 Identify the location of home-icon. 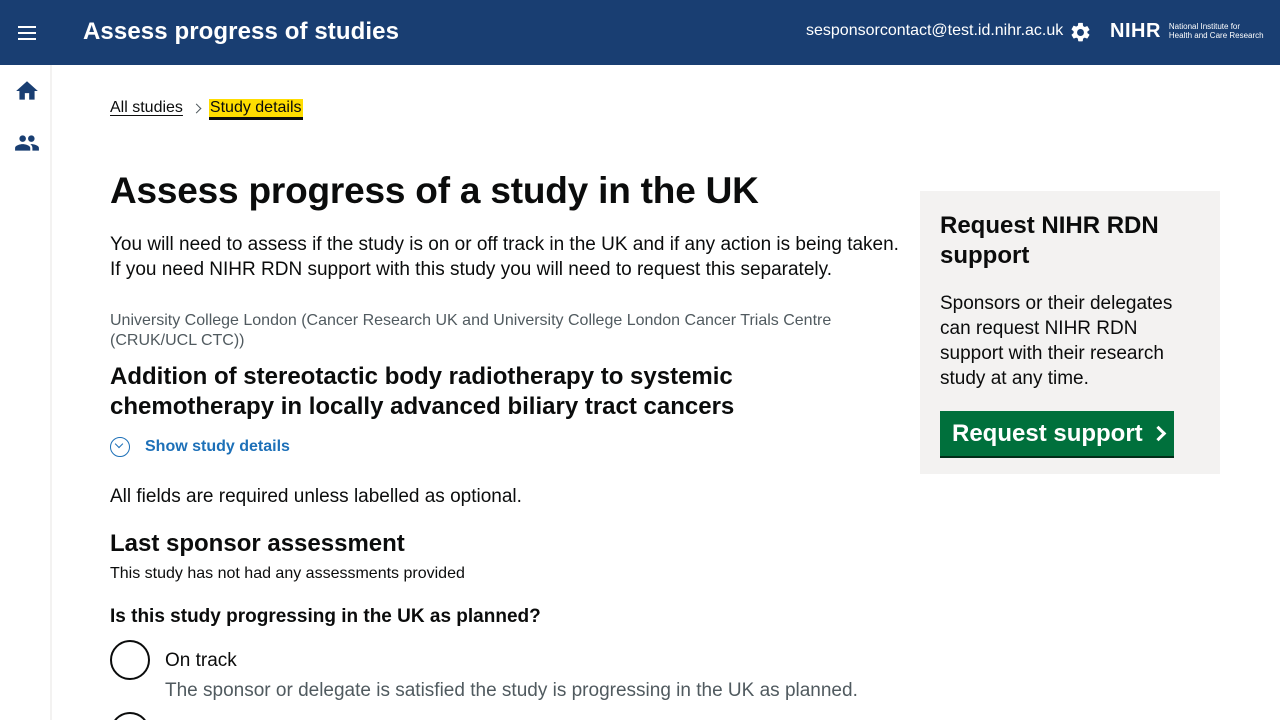
(27, 91).